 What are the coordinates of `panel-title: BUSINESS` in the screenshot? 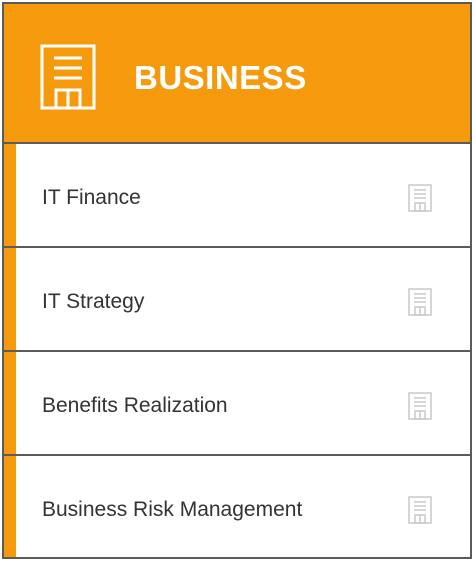 It's located at (220, 77).